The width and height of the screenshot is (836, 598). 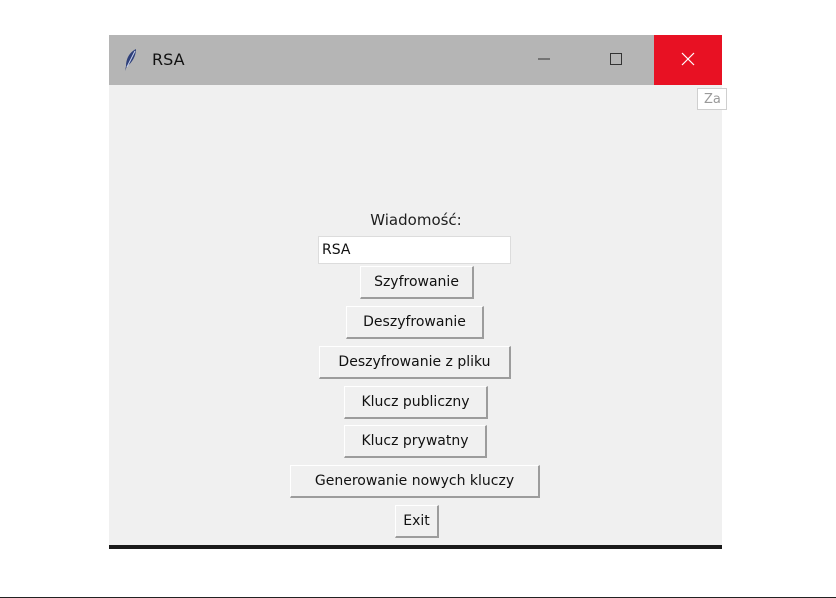 I want to click on encrypt-button: Szyfrowanie, so click(x=417, y=282).